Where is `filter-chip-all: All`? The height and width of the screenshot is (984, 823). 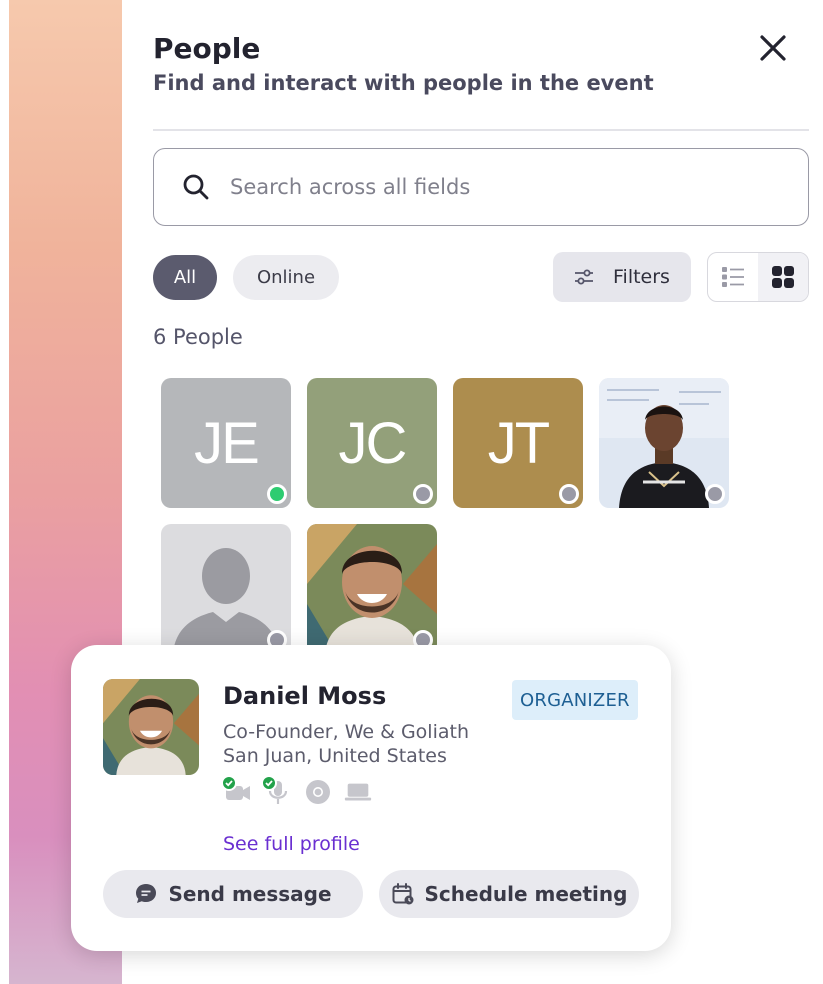 filter-chip-all: All is located at coordinates (185, 277).